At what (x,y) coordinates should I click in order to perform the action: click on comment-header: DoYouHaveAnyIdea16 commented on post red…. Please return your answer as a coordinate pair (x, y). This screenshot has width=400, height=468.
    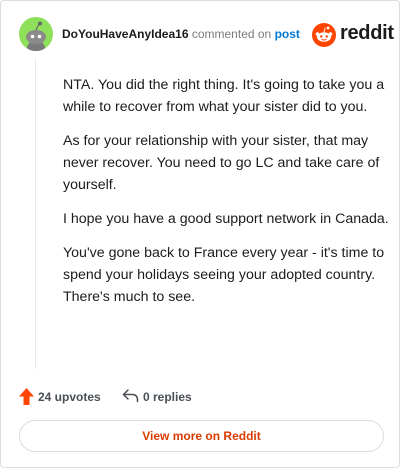
    Looking at the image, I should click on (206, 34).